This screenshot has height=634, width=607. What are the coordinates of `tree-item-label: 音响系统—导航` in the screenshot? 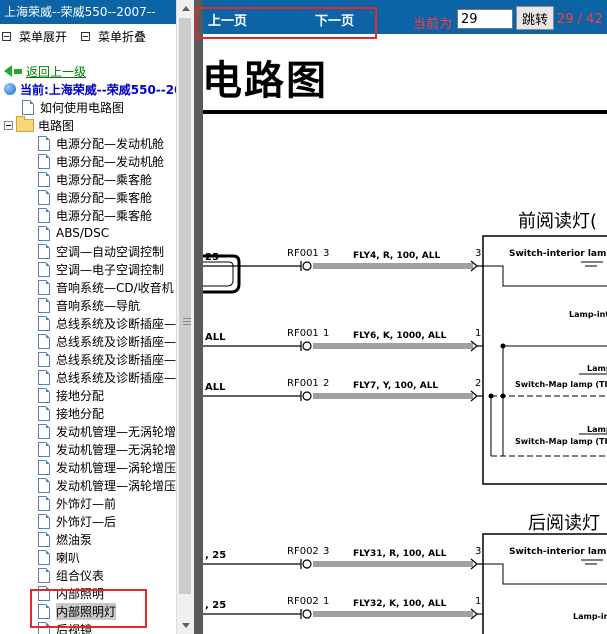 It's located at (98, 305).